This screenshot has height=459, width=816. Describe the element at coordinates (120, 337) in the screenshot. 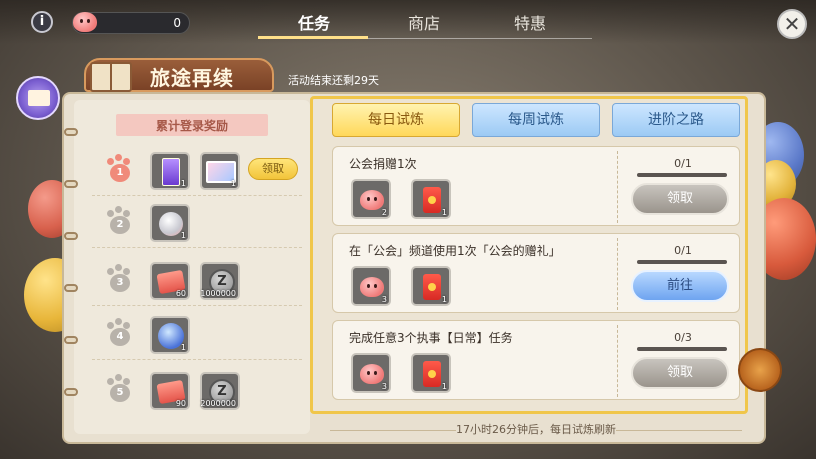

I see `day-number: 4` at that location.